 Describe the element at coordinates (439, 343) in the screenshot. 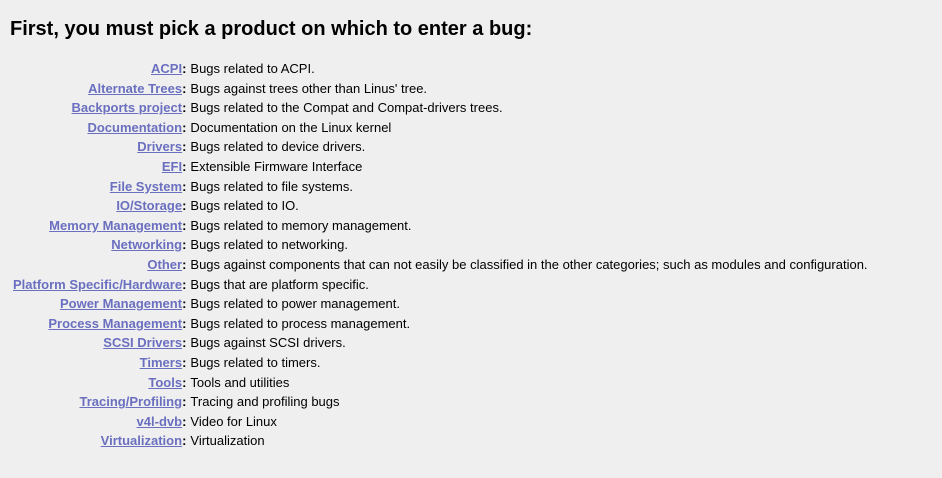

I see `product-row: SCSI Drivers: Bugs against SCSI drivers.` at that location.